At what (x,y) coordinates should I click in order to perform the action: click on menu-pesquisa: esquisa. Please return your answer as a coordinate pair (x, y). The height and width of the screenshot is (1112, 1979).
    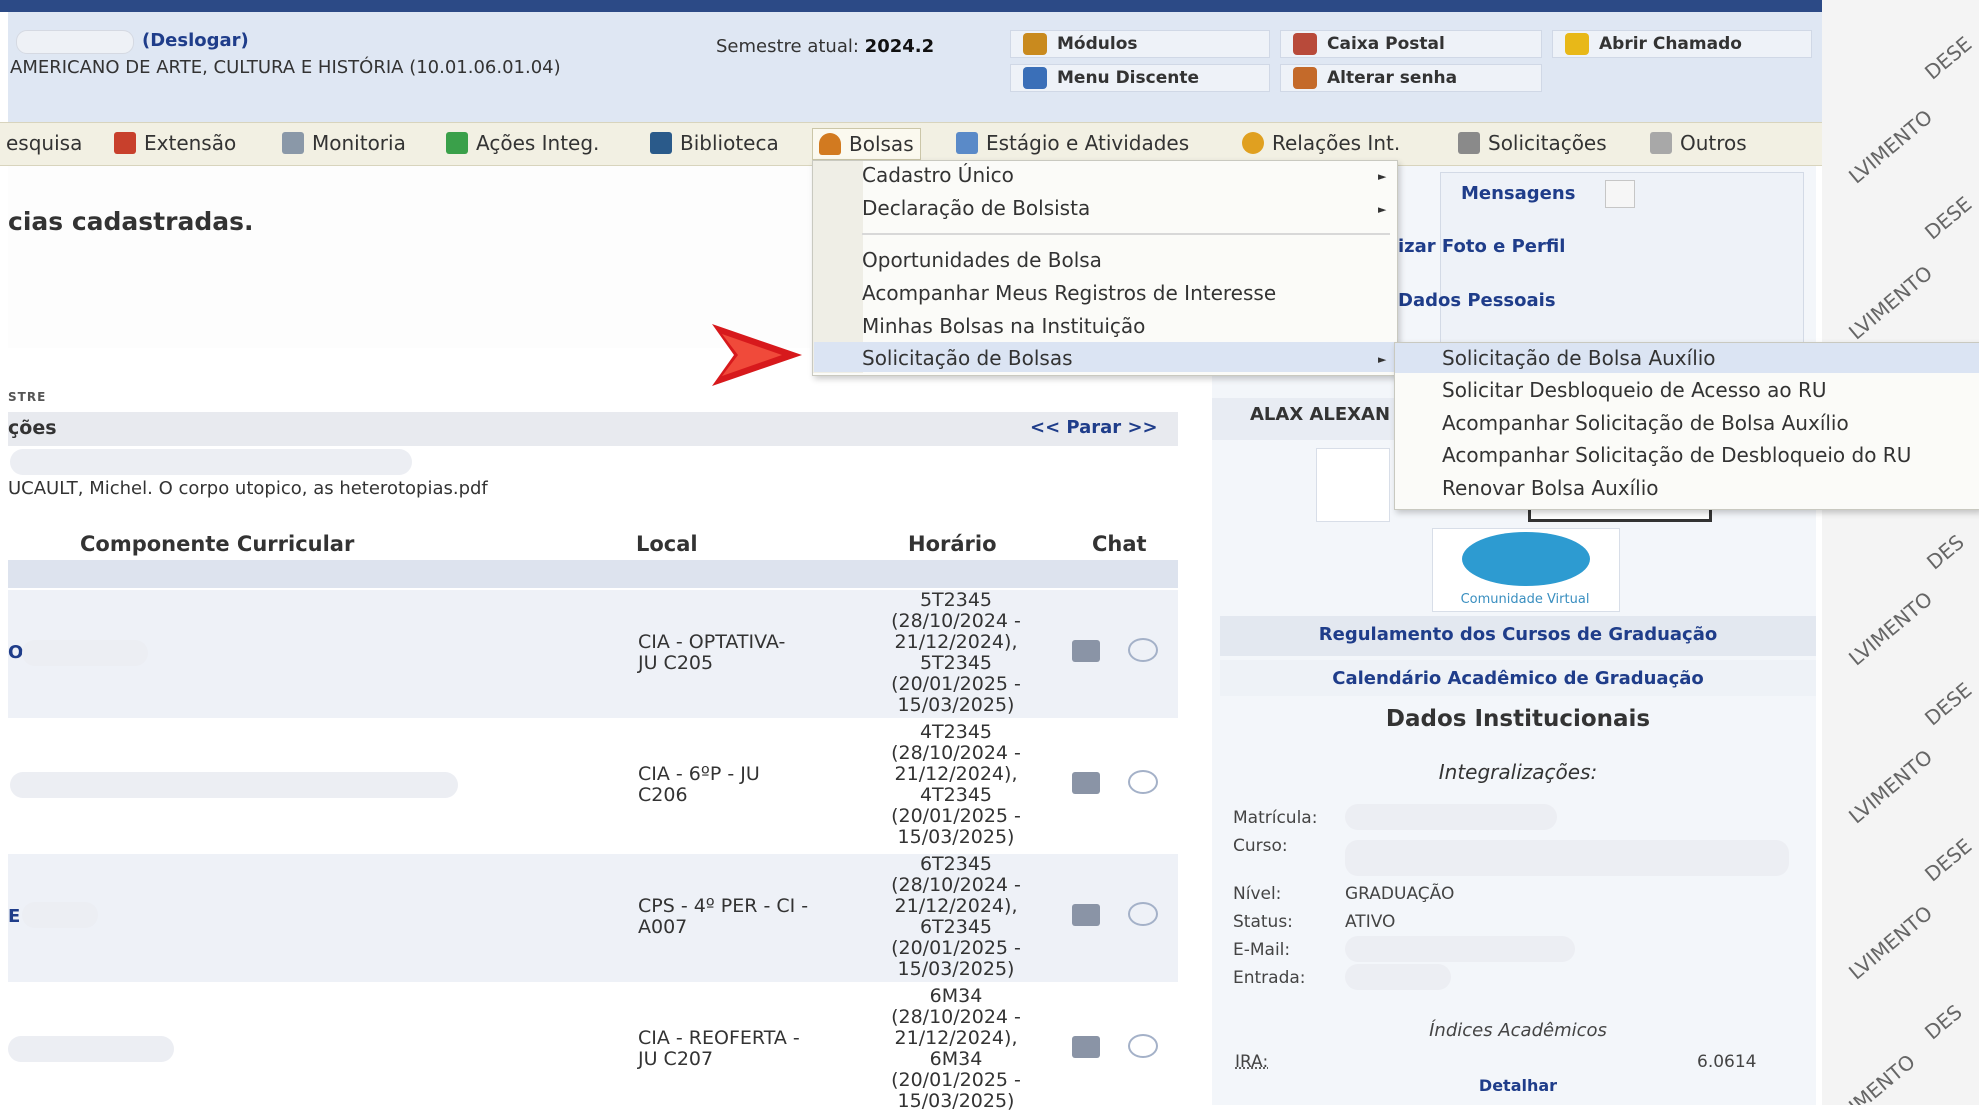
    Looking at the image, I should click on (44, 143).